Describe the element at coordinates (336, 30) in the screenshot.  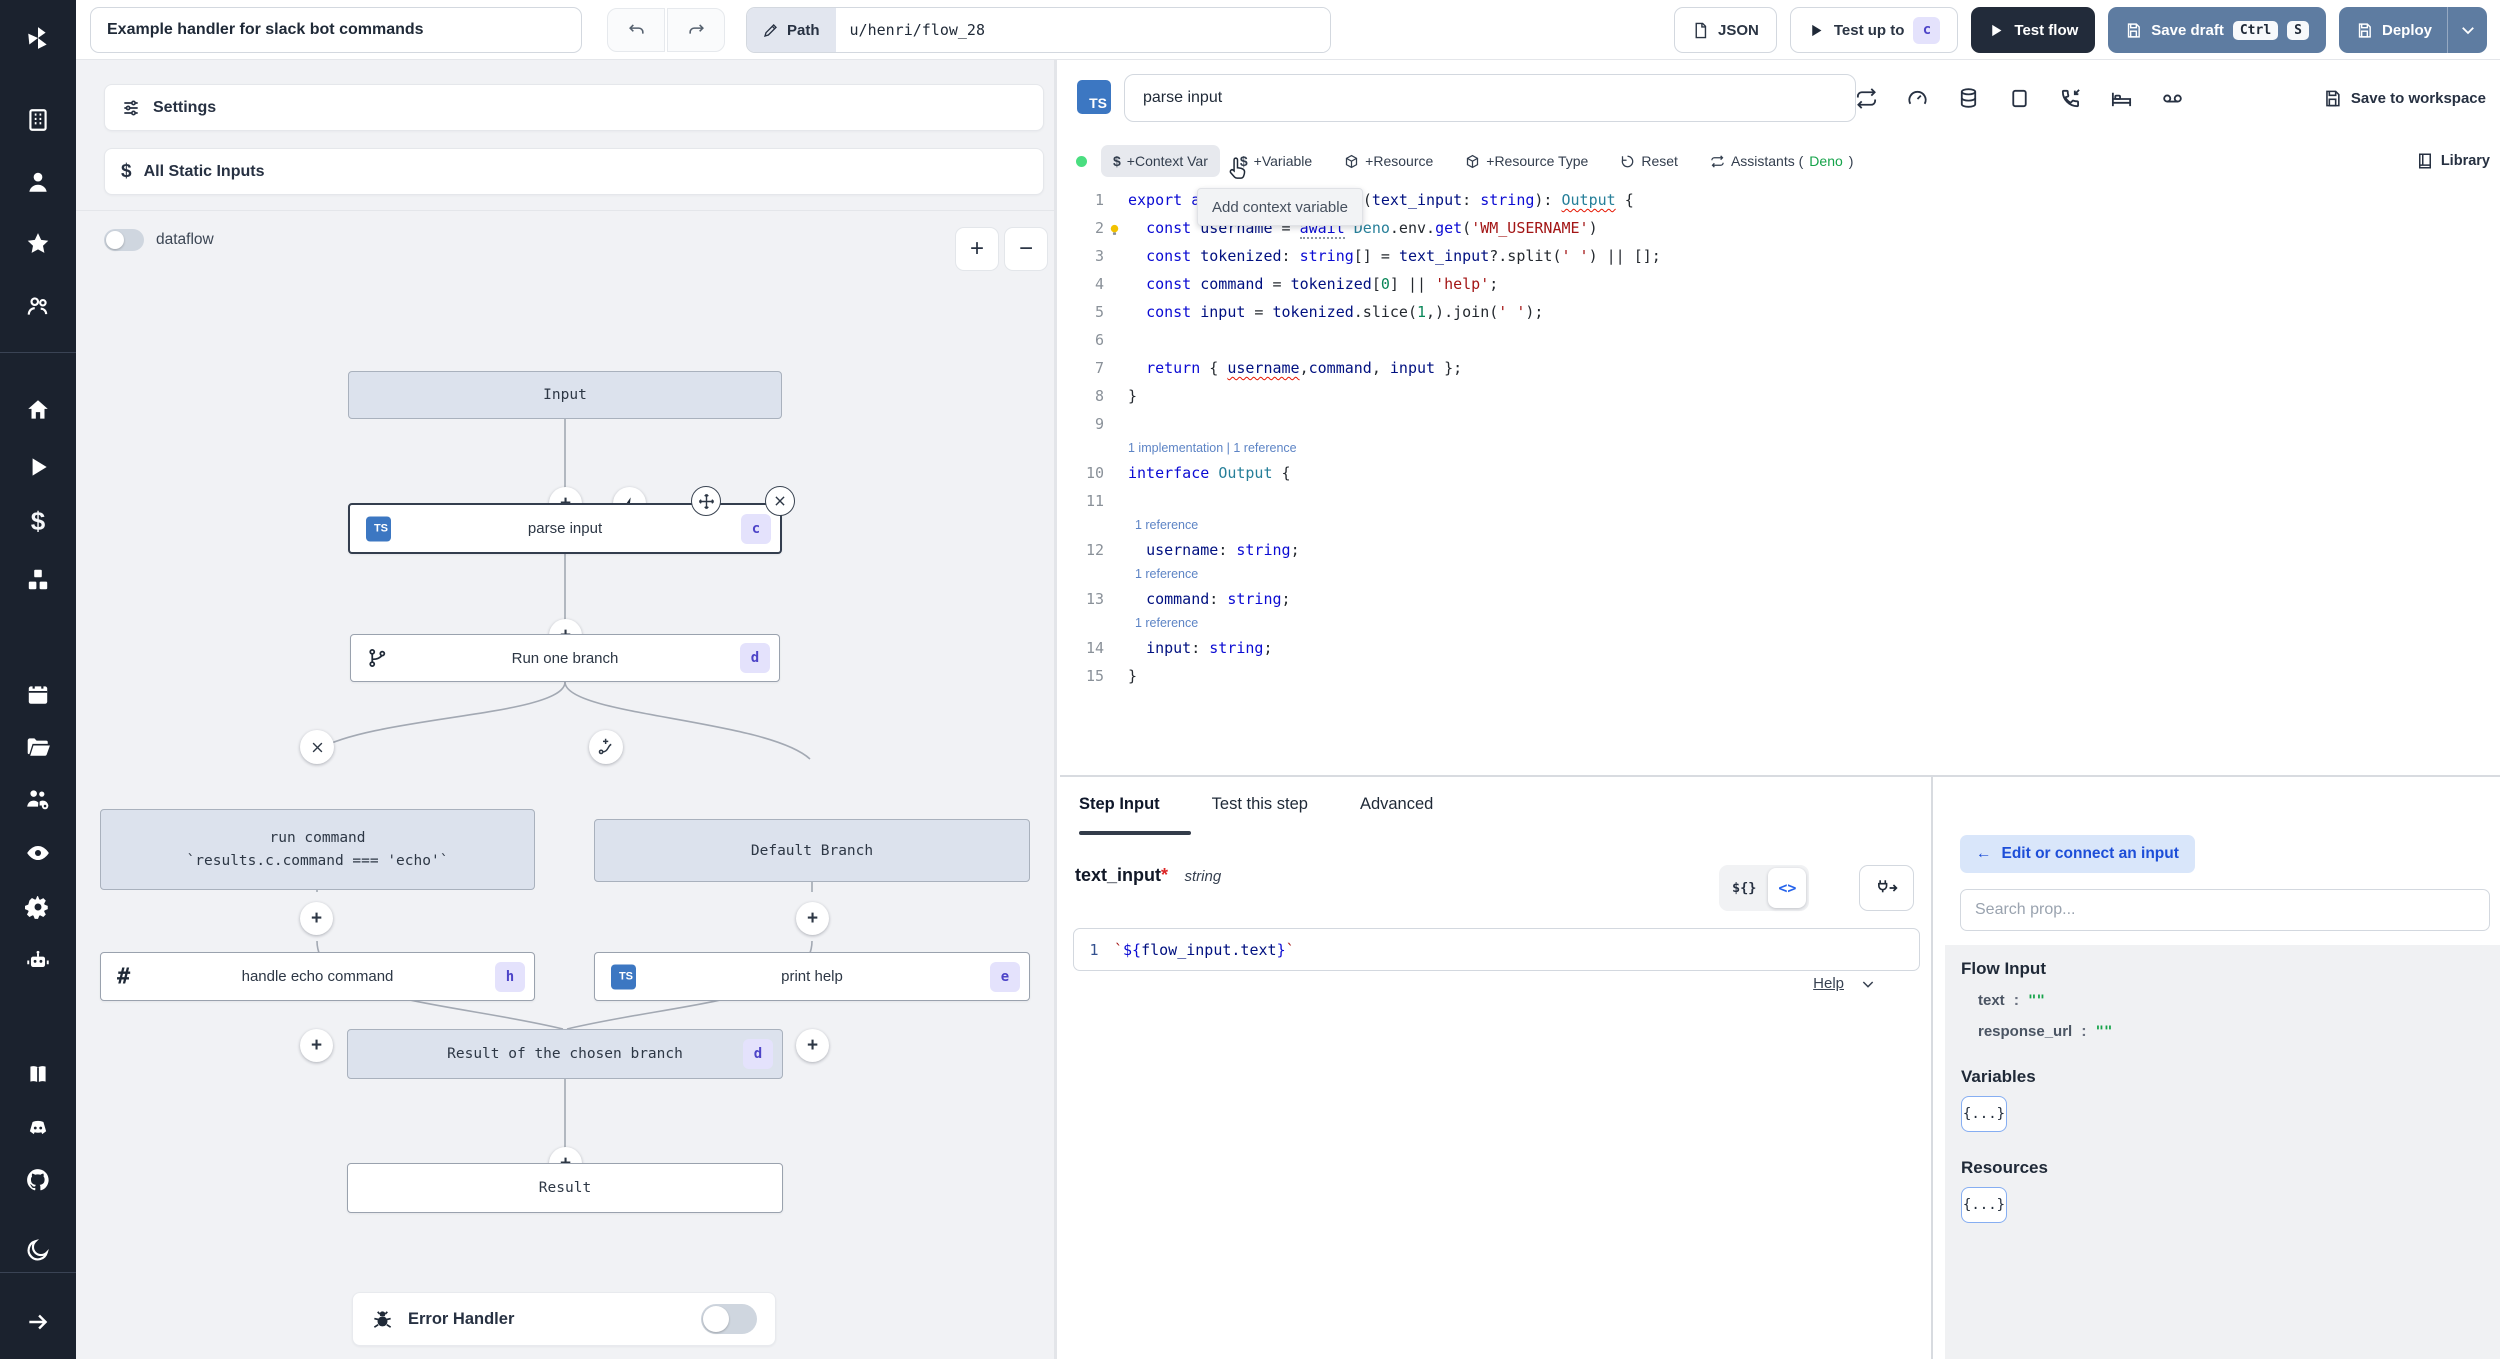
I see `flow-title-input: Example handler for slack bot commands` at that location.